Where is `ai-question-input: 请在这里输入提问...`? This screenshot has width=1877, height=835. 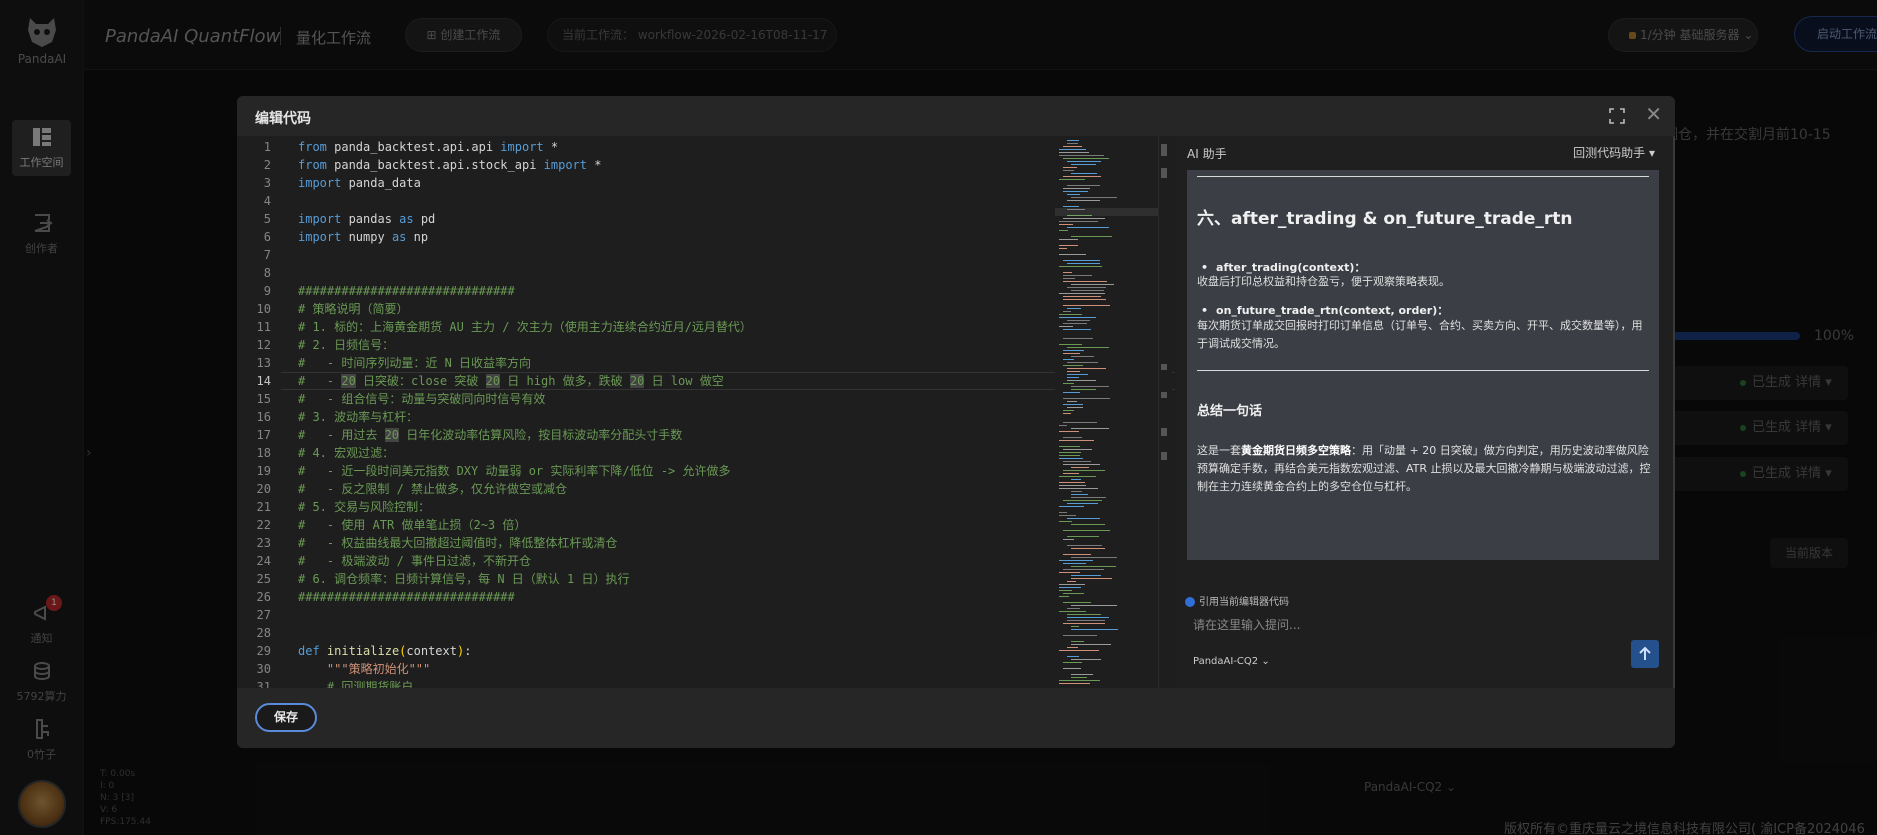 ai-question-input: 请在这里输入提问... is located at coordinates (1423, 627).